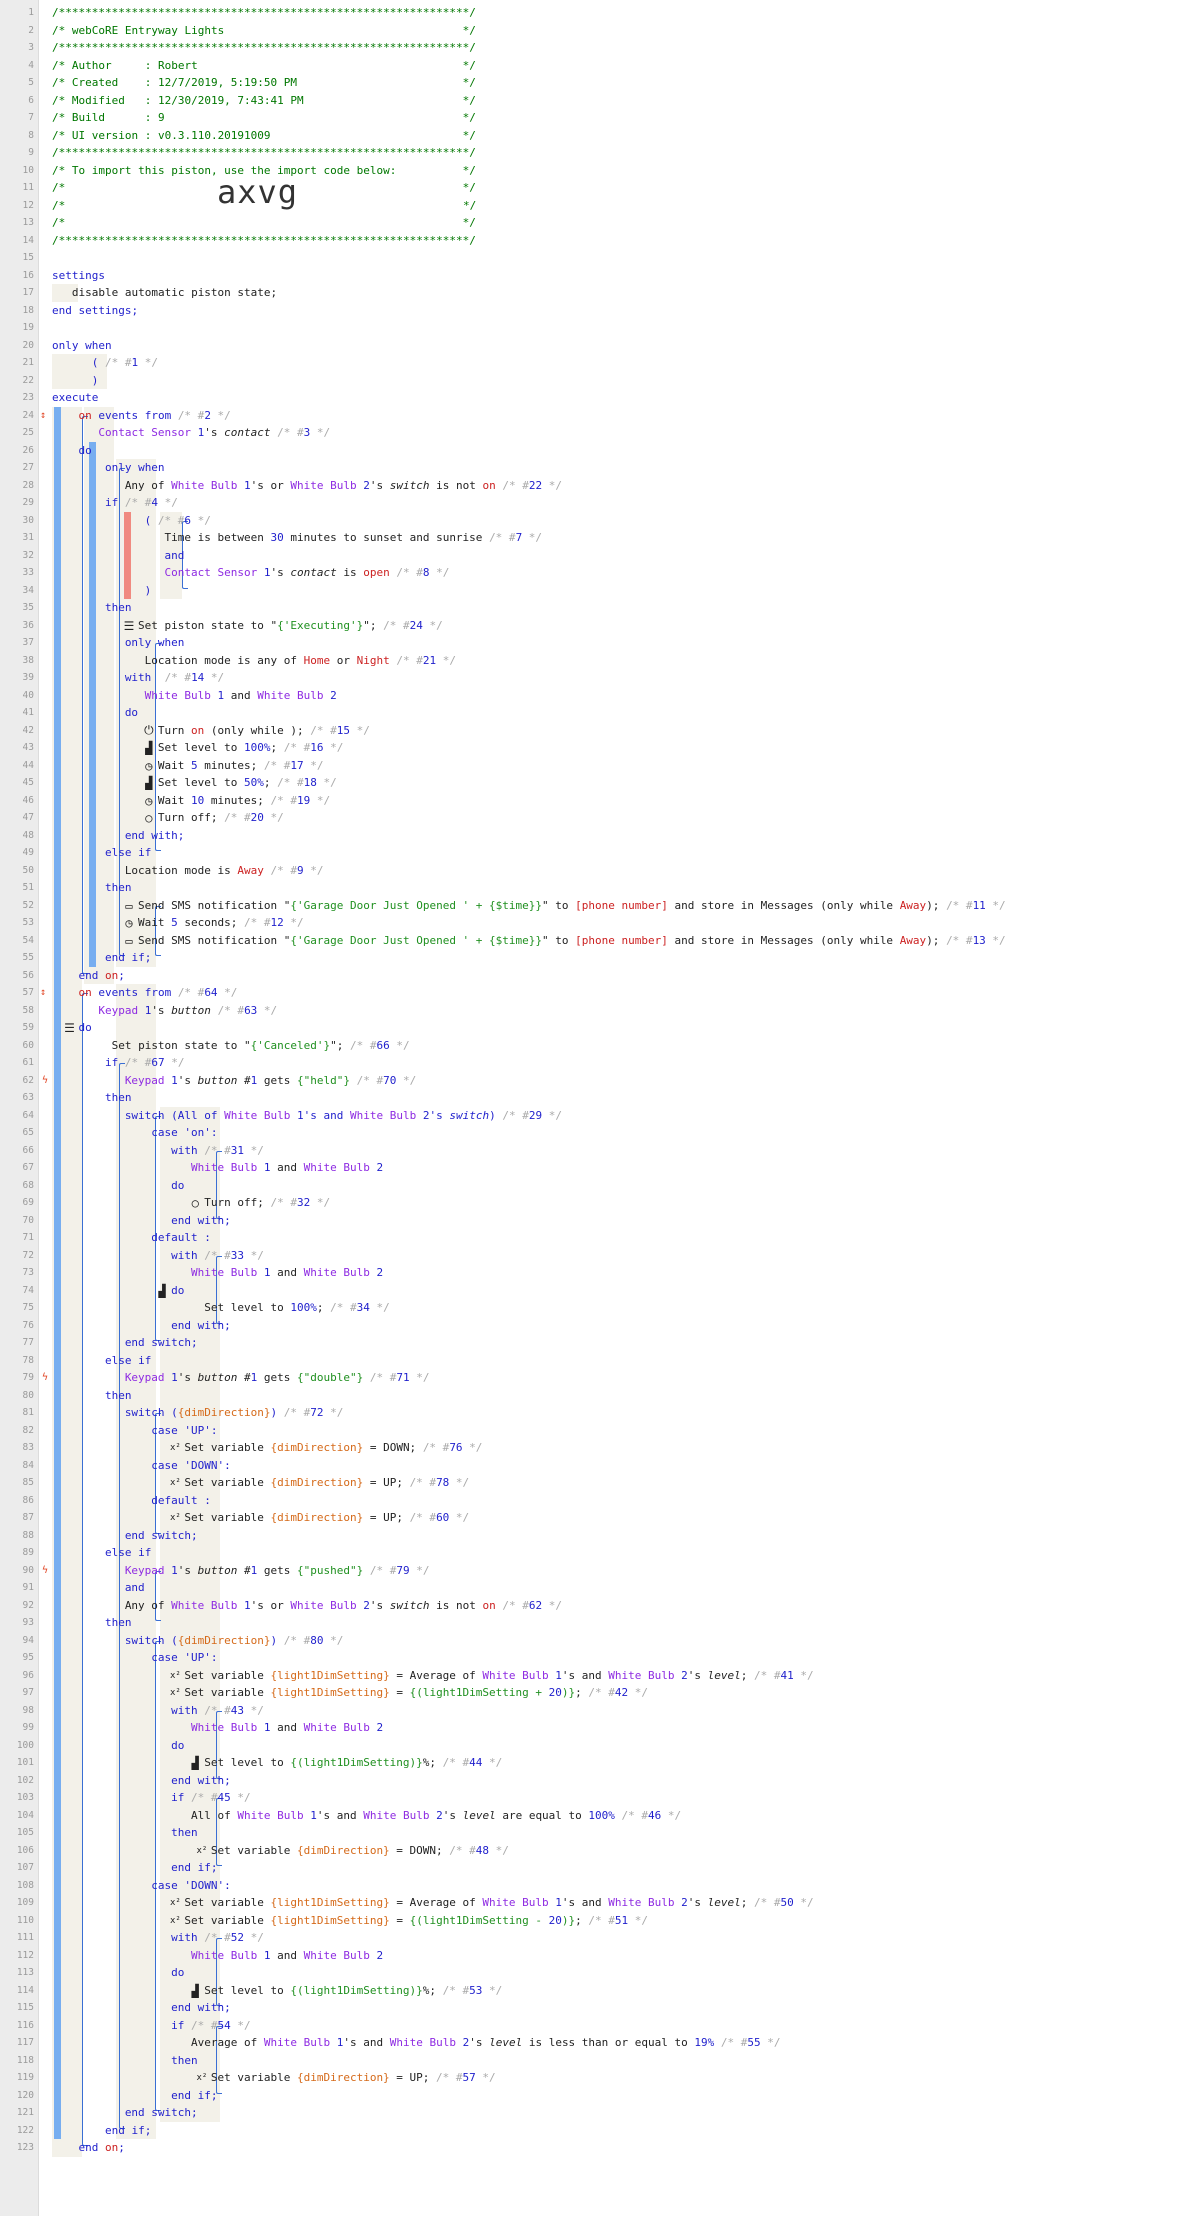 The image size is (1178, 2216). Describe the element at coordinates (264, 135) in the screenshot. I see `code-text: /* UI version : v0.3.110.20191009 */` at that location.